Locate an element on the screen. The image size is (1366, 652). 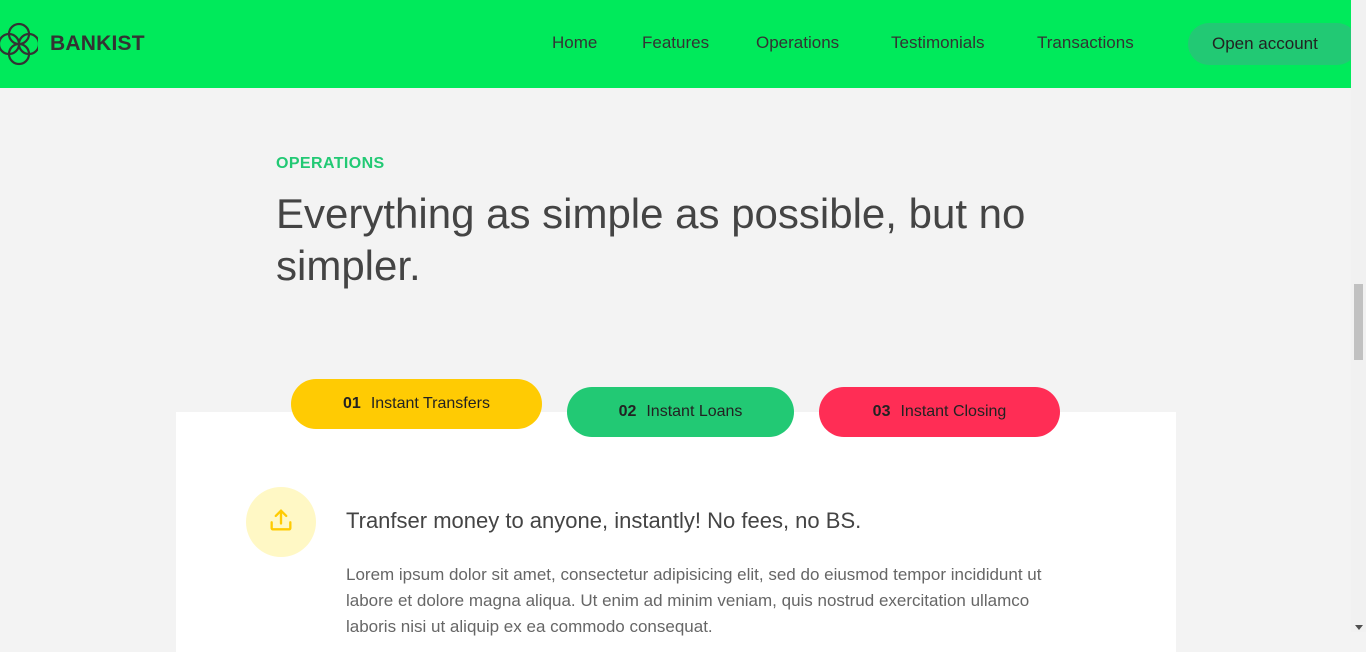
upload-icon is located at coordinates (281, 522).